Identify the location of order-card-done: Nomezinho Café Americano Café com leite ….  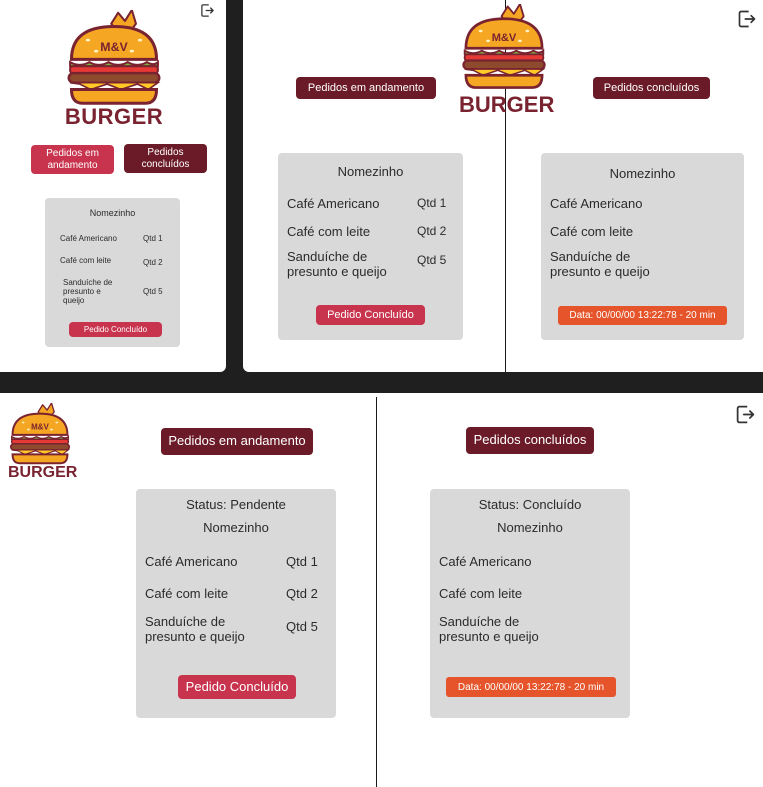
(642, 246).